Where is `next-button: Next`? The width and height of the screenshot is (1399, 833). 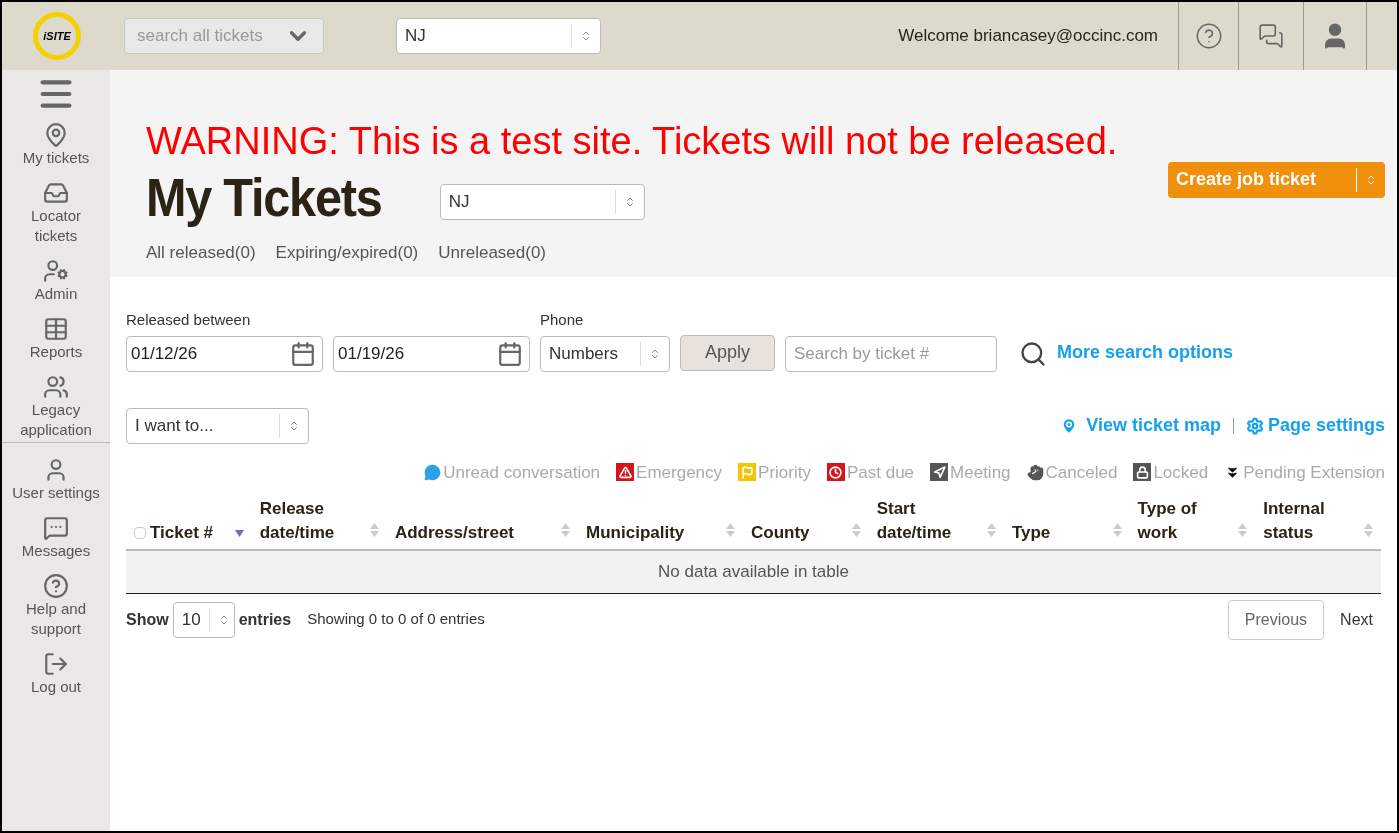
next-button: Next is located at coordinates (1356, 619).